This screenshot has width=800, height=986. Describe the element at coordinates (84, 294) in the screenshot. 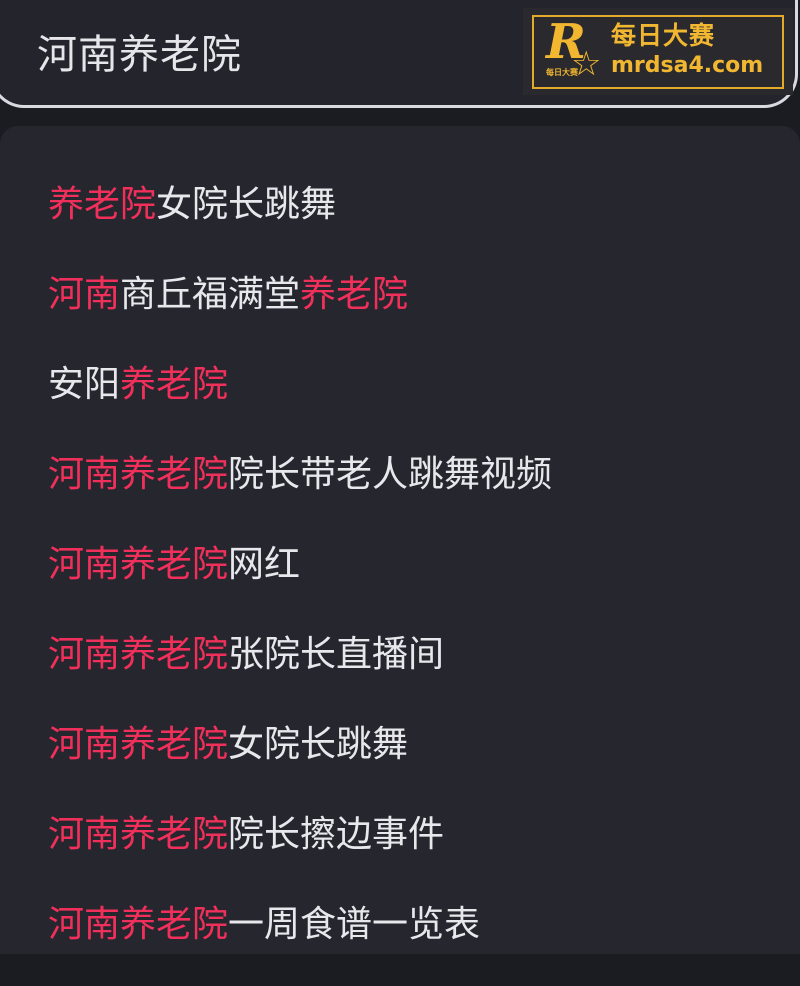

I see `suggestion-highlight-text: 河南` at that location.